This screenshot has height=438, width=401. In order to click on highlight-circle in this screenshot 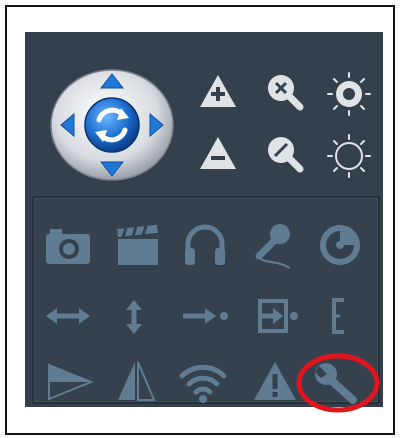, I will do `click(338, 383)`.